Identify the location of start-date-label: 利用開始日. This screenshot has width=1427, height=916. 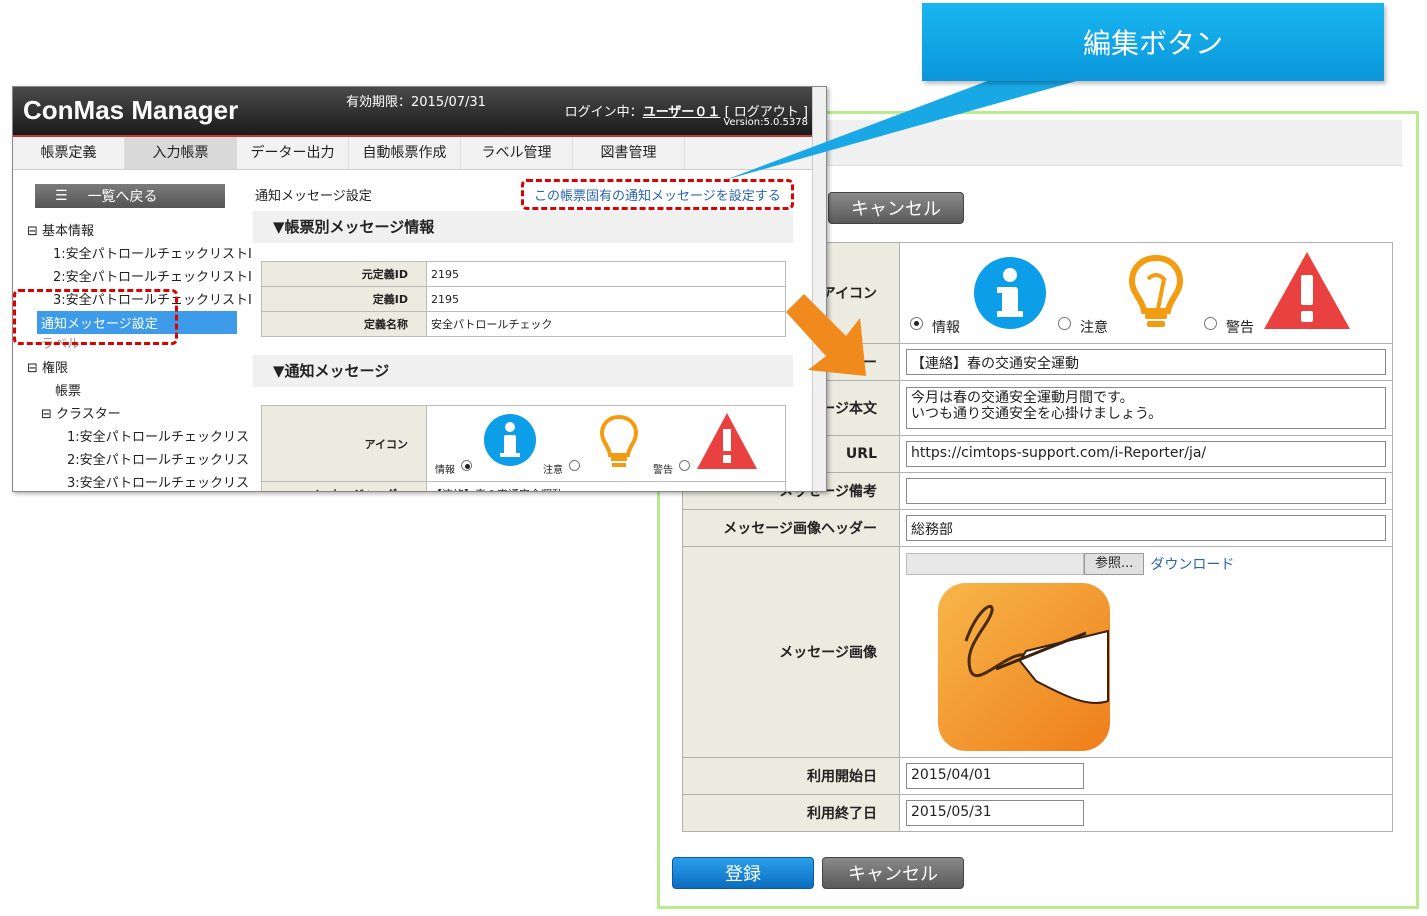
(791, 776).